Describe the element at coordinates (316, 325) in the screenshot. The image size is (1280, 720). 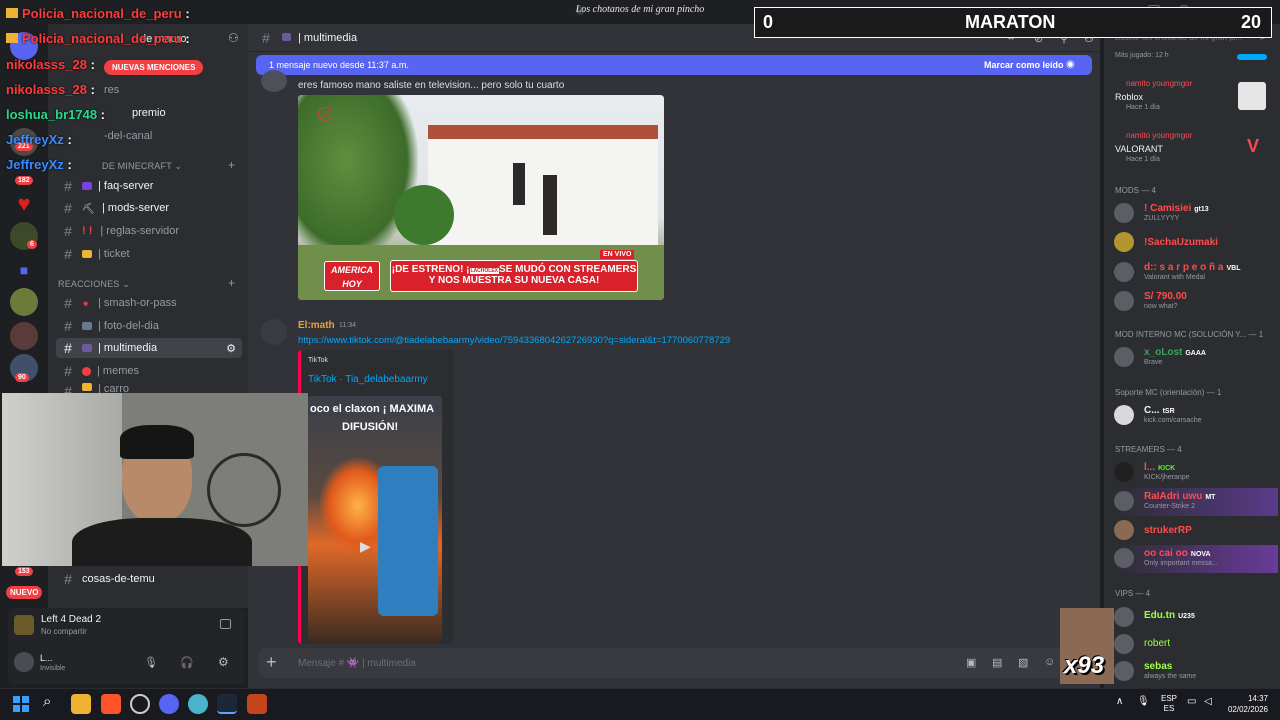
I see `message-author: El:math` at that location.